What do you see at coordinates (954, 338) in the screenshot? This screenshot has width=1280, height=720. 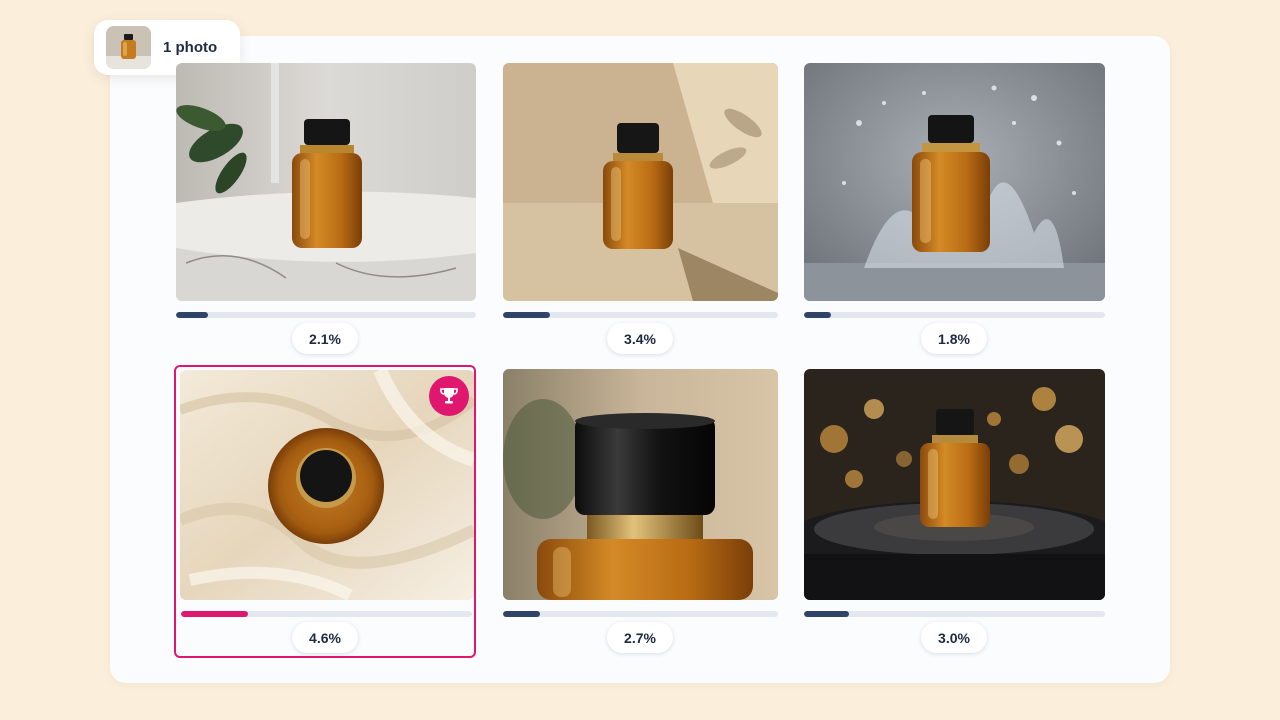 I see `variant-percent-3: 1.8%` at bounding box center [954, 338].